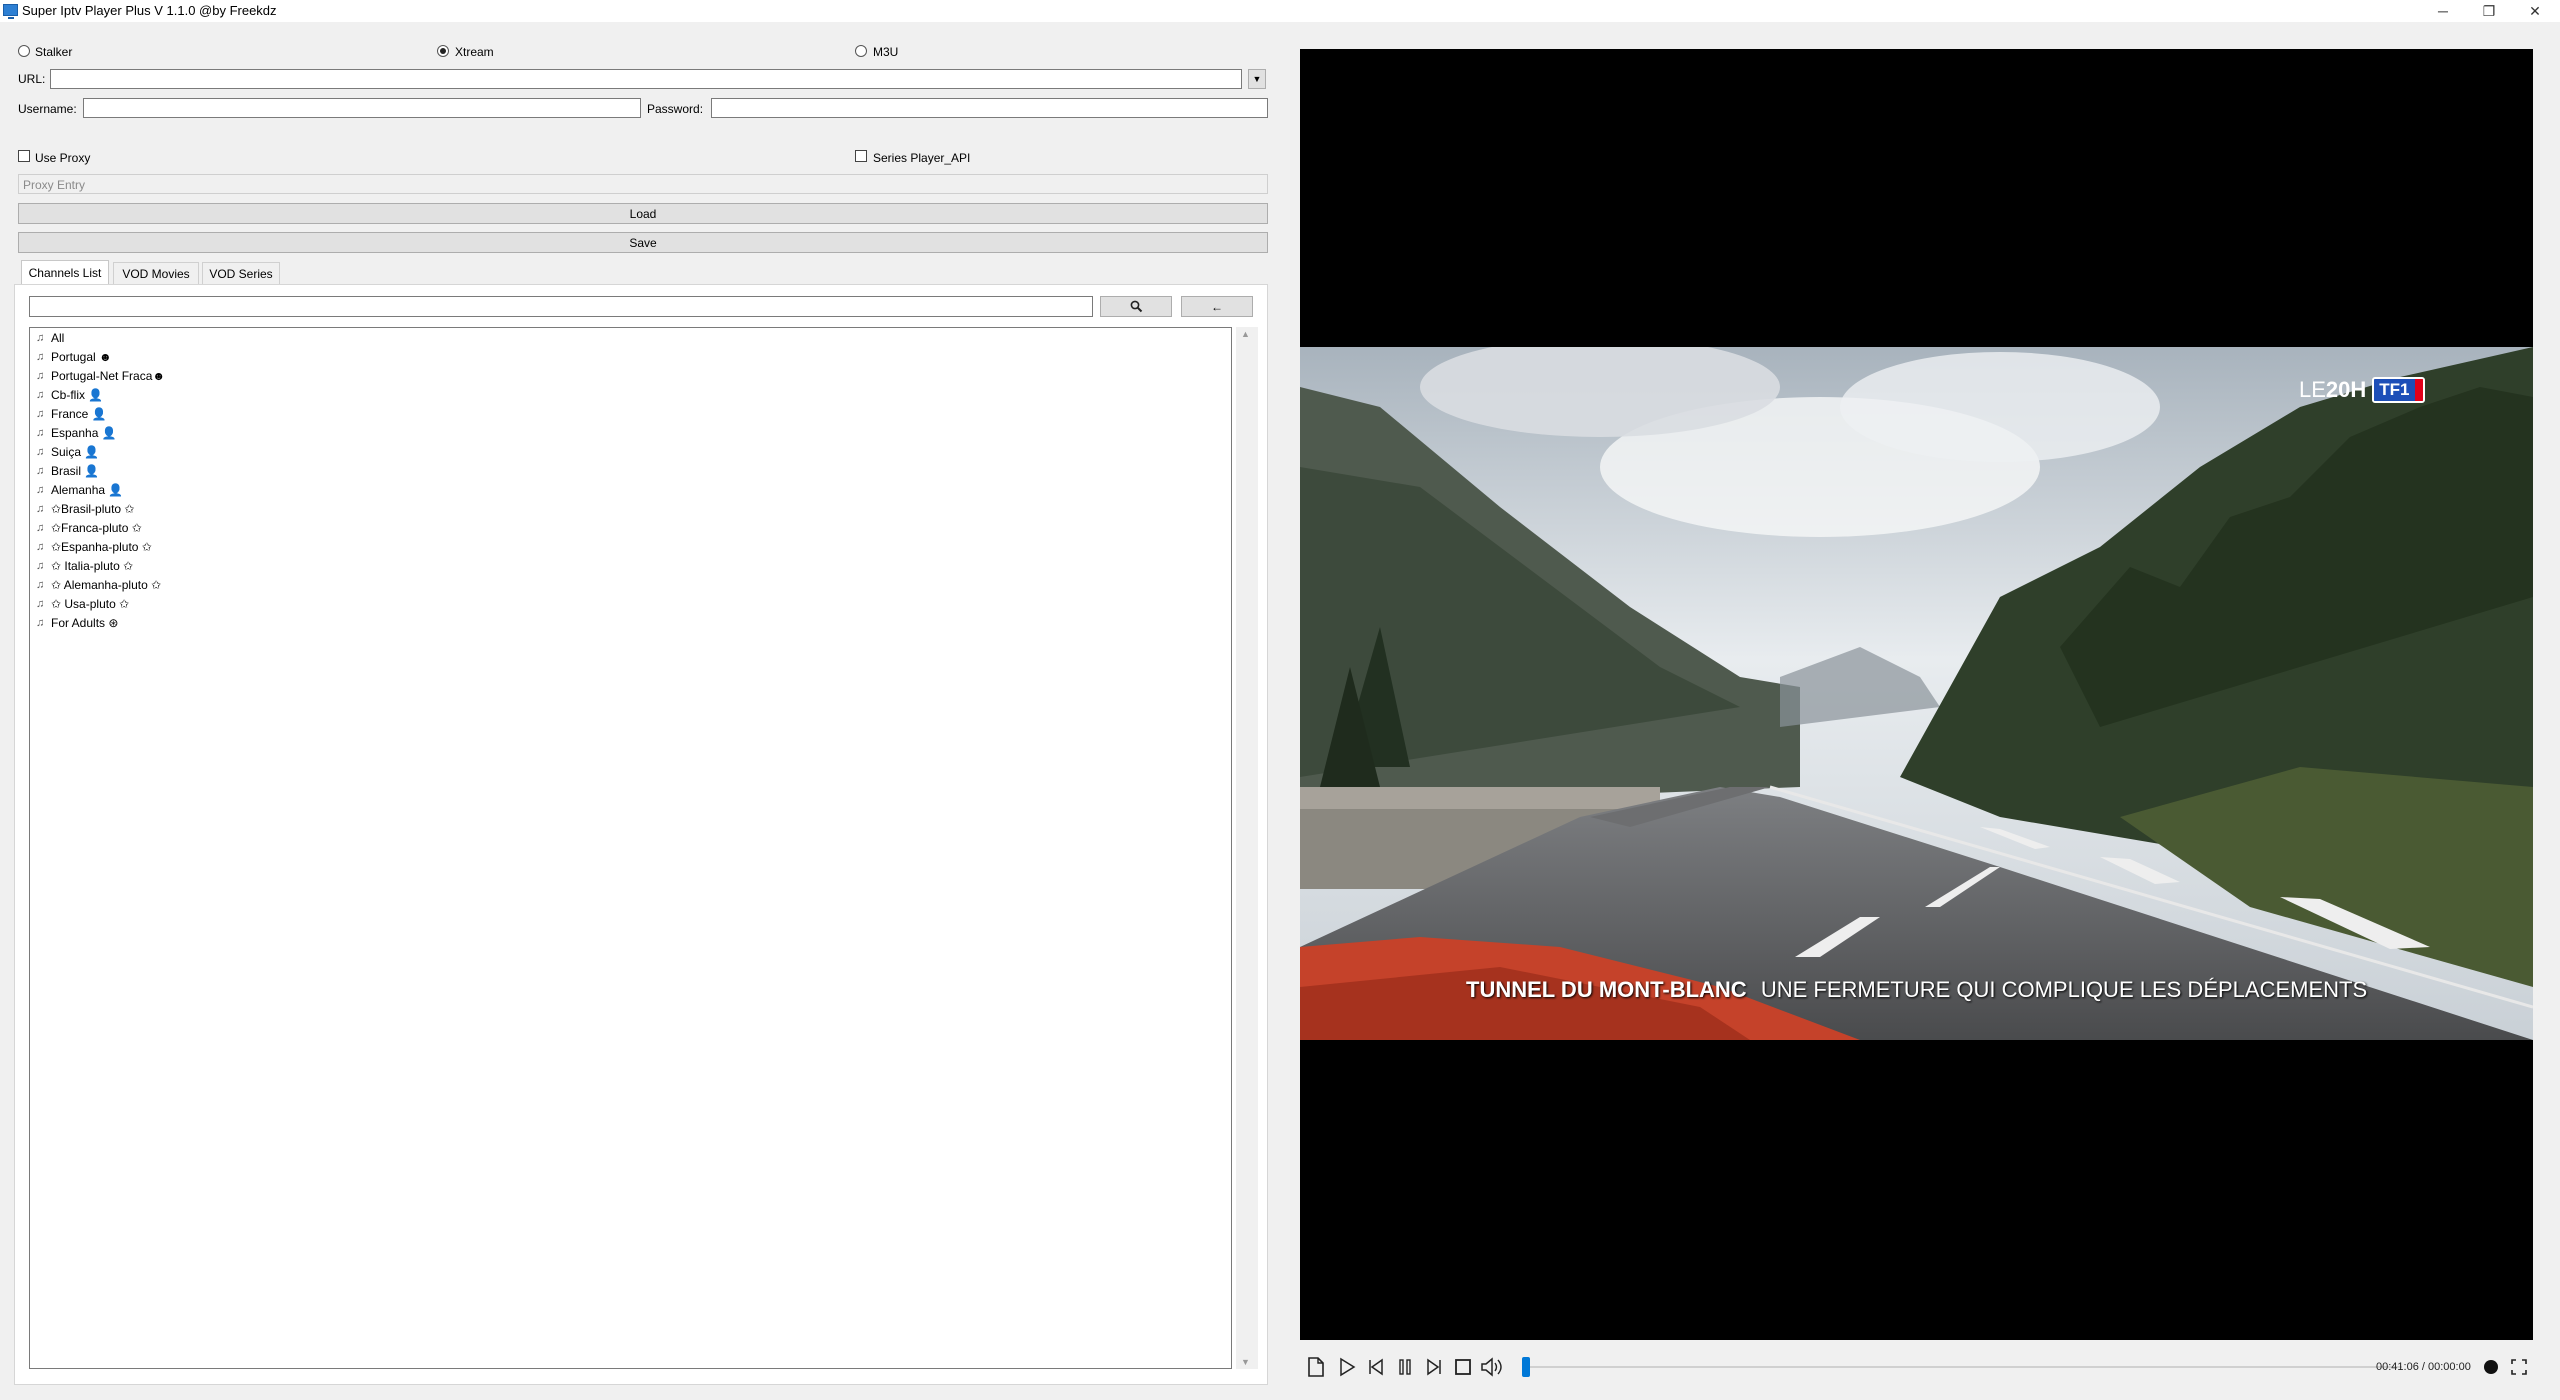 This screenshot has height=1400, width=2560. Describe the element at coordinates (2423, 1367) in the screenshot. I see `time-display: 00:41:06 / 00:00:00` at that location.